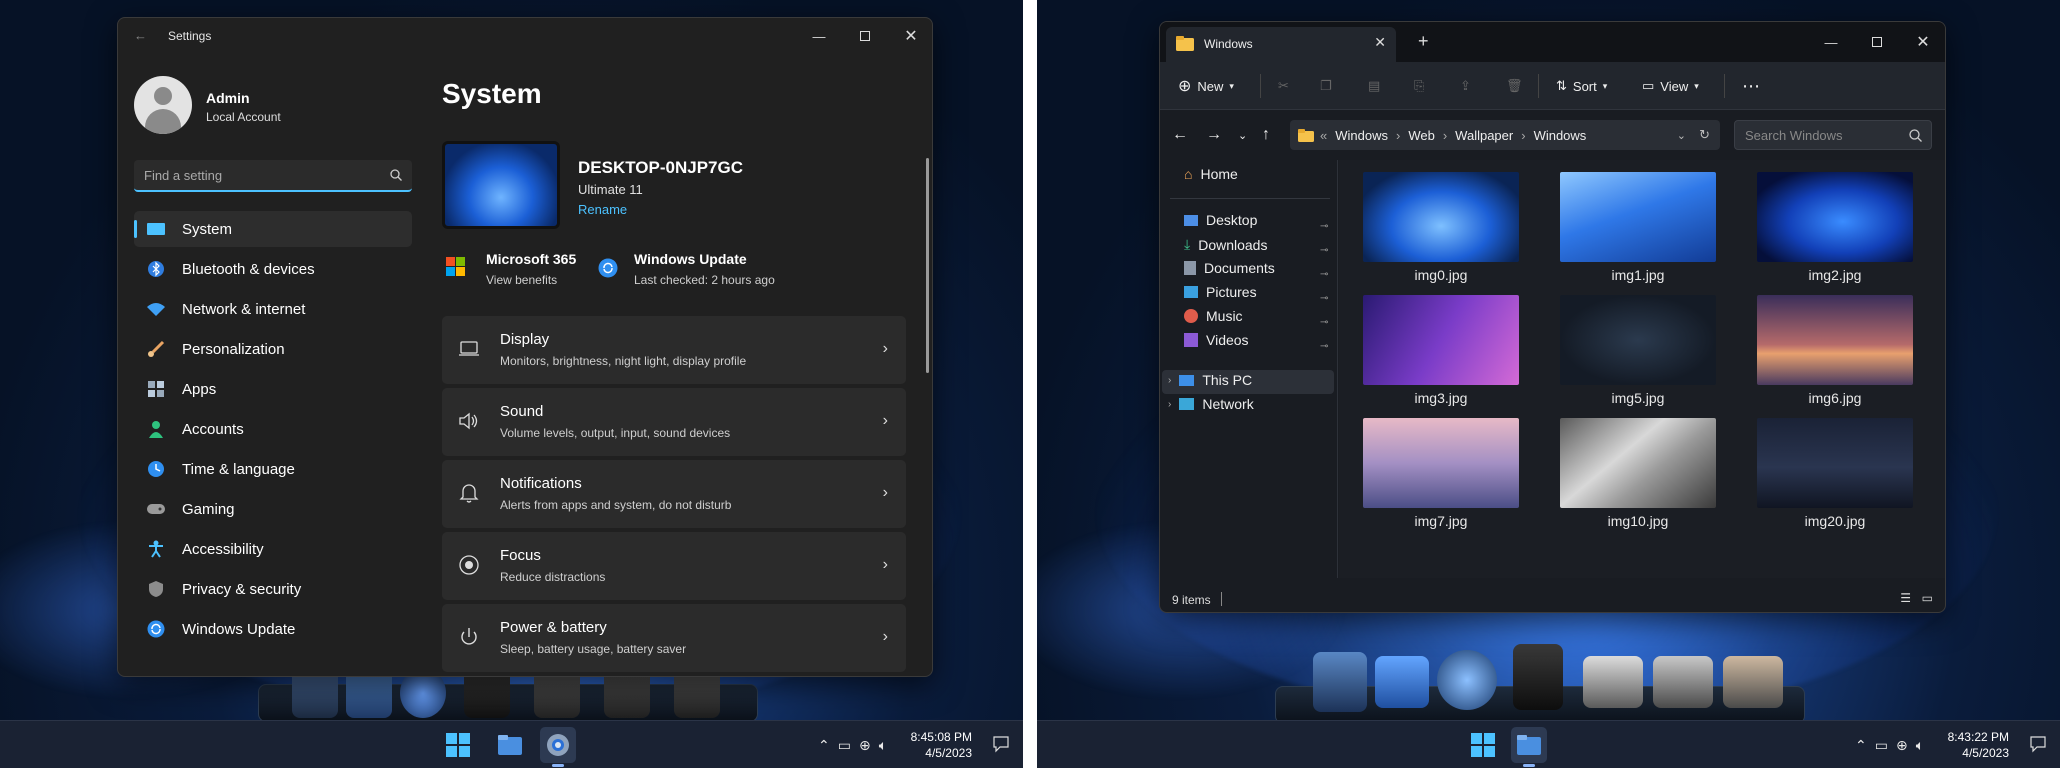 The width and height of the screenshot is (2060, 768). What do you see at coordinates (1927, 598) in the screenshot?
I see `tiles-view-icon: ▭` at bounding box center [1927, 598].